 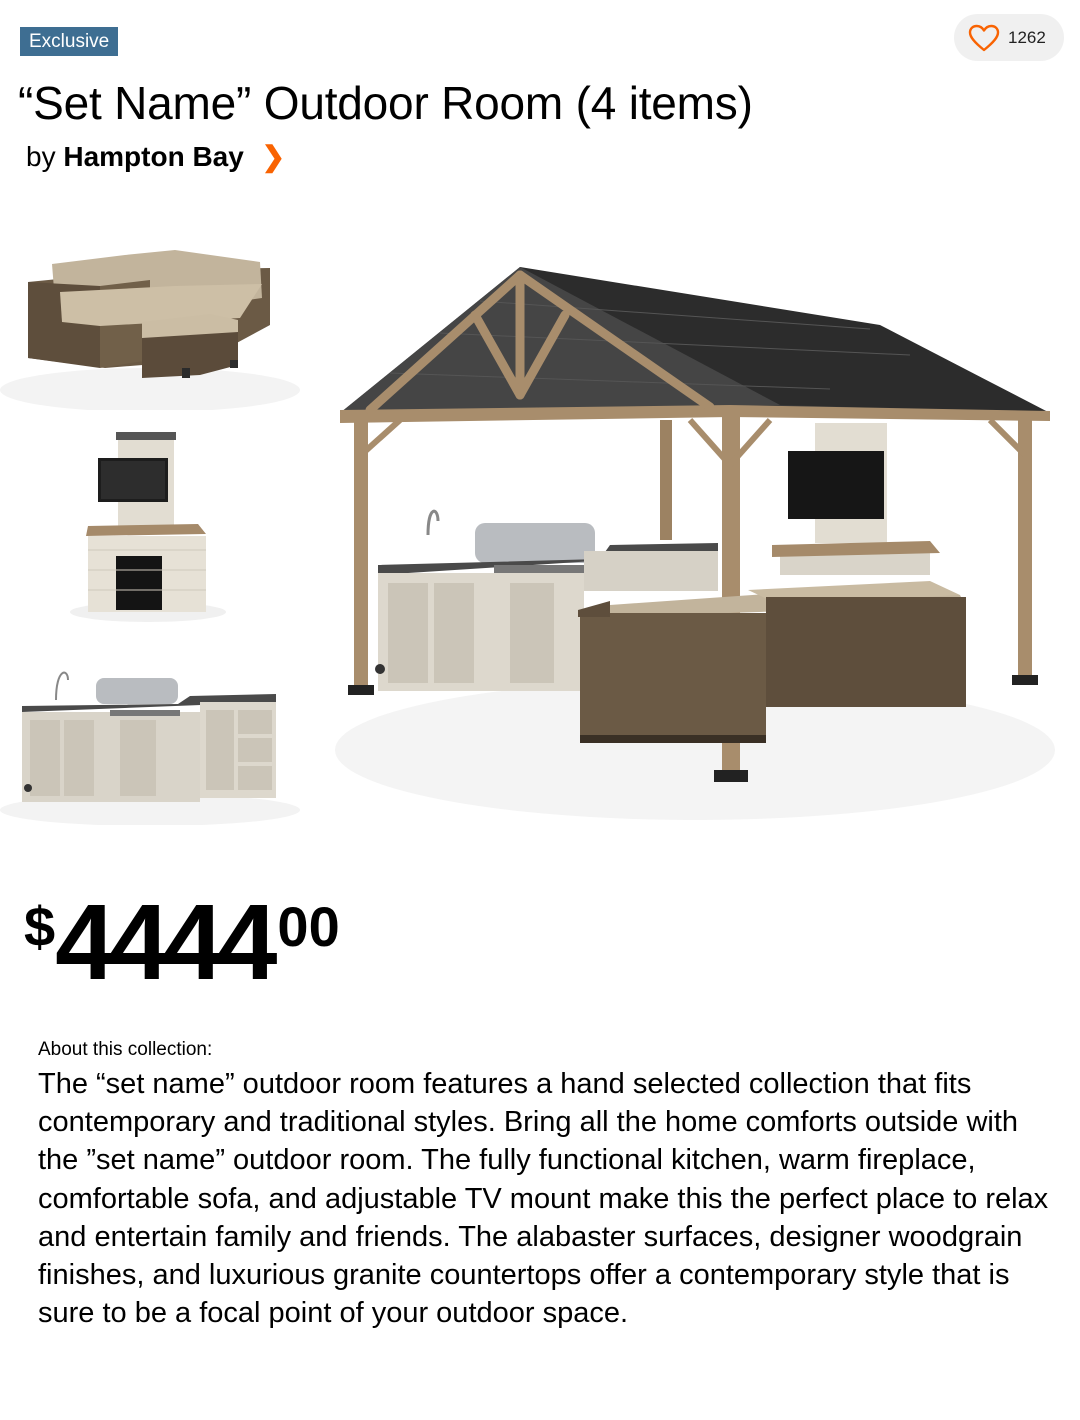 I want to click on thumbnail-kitchen, so click(x=150, y=742).